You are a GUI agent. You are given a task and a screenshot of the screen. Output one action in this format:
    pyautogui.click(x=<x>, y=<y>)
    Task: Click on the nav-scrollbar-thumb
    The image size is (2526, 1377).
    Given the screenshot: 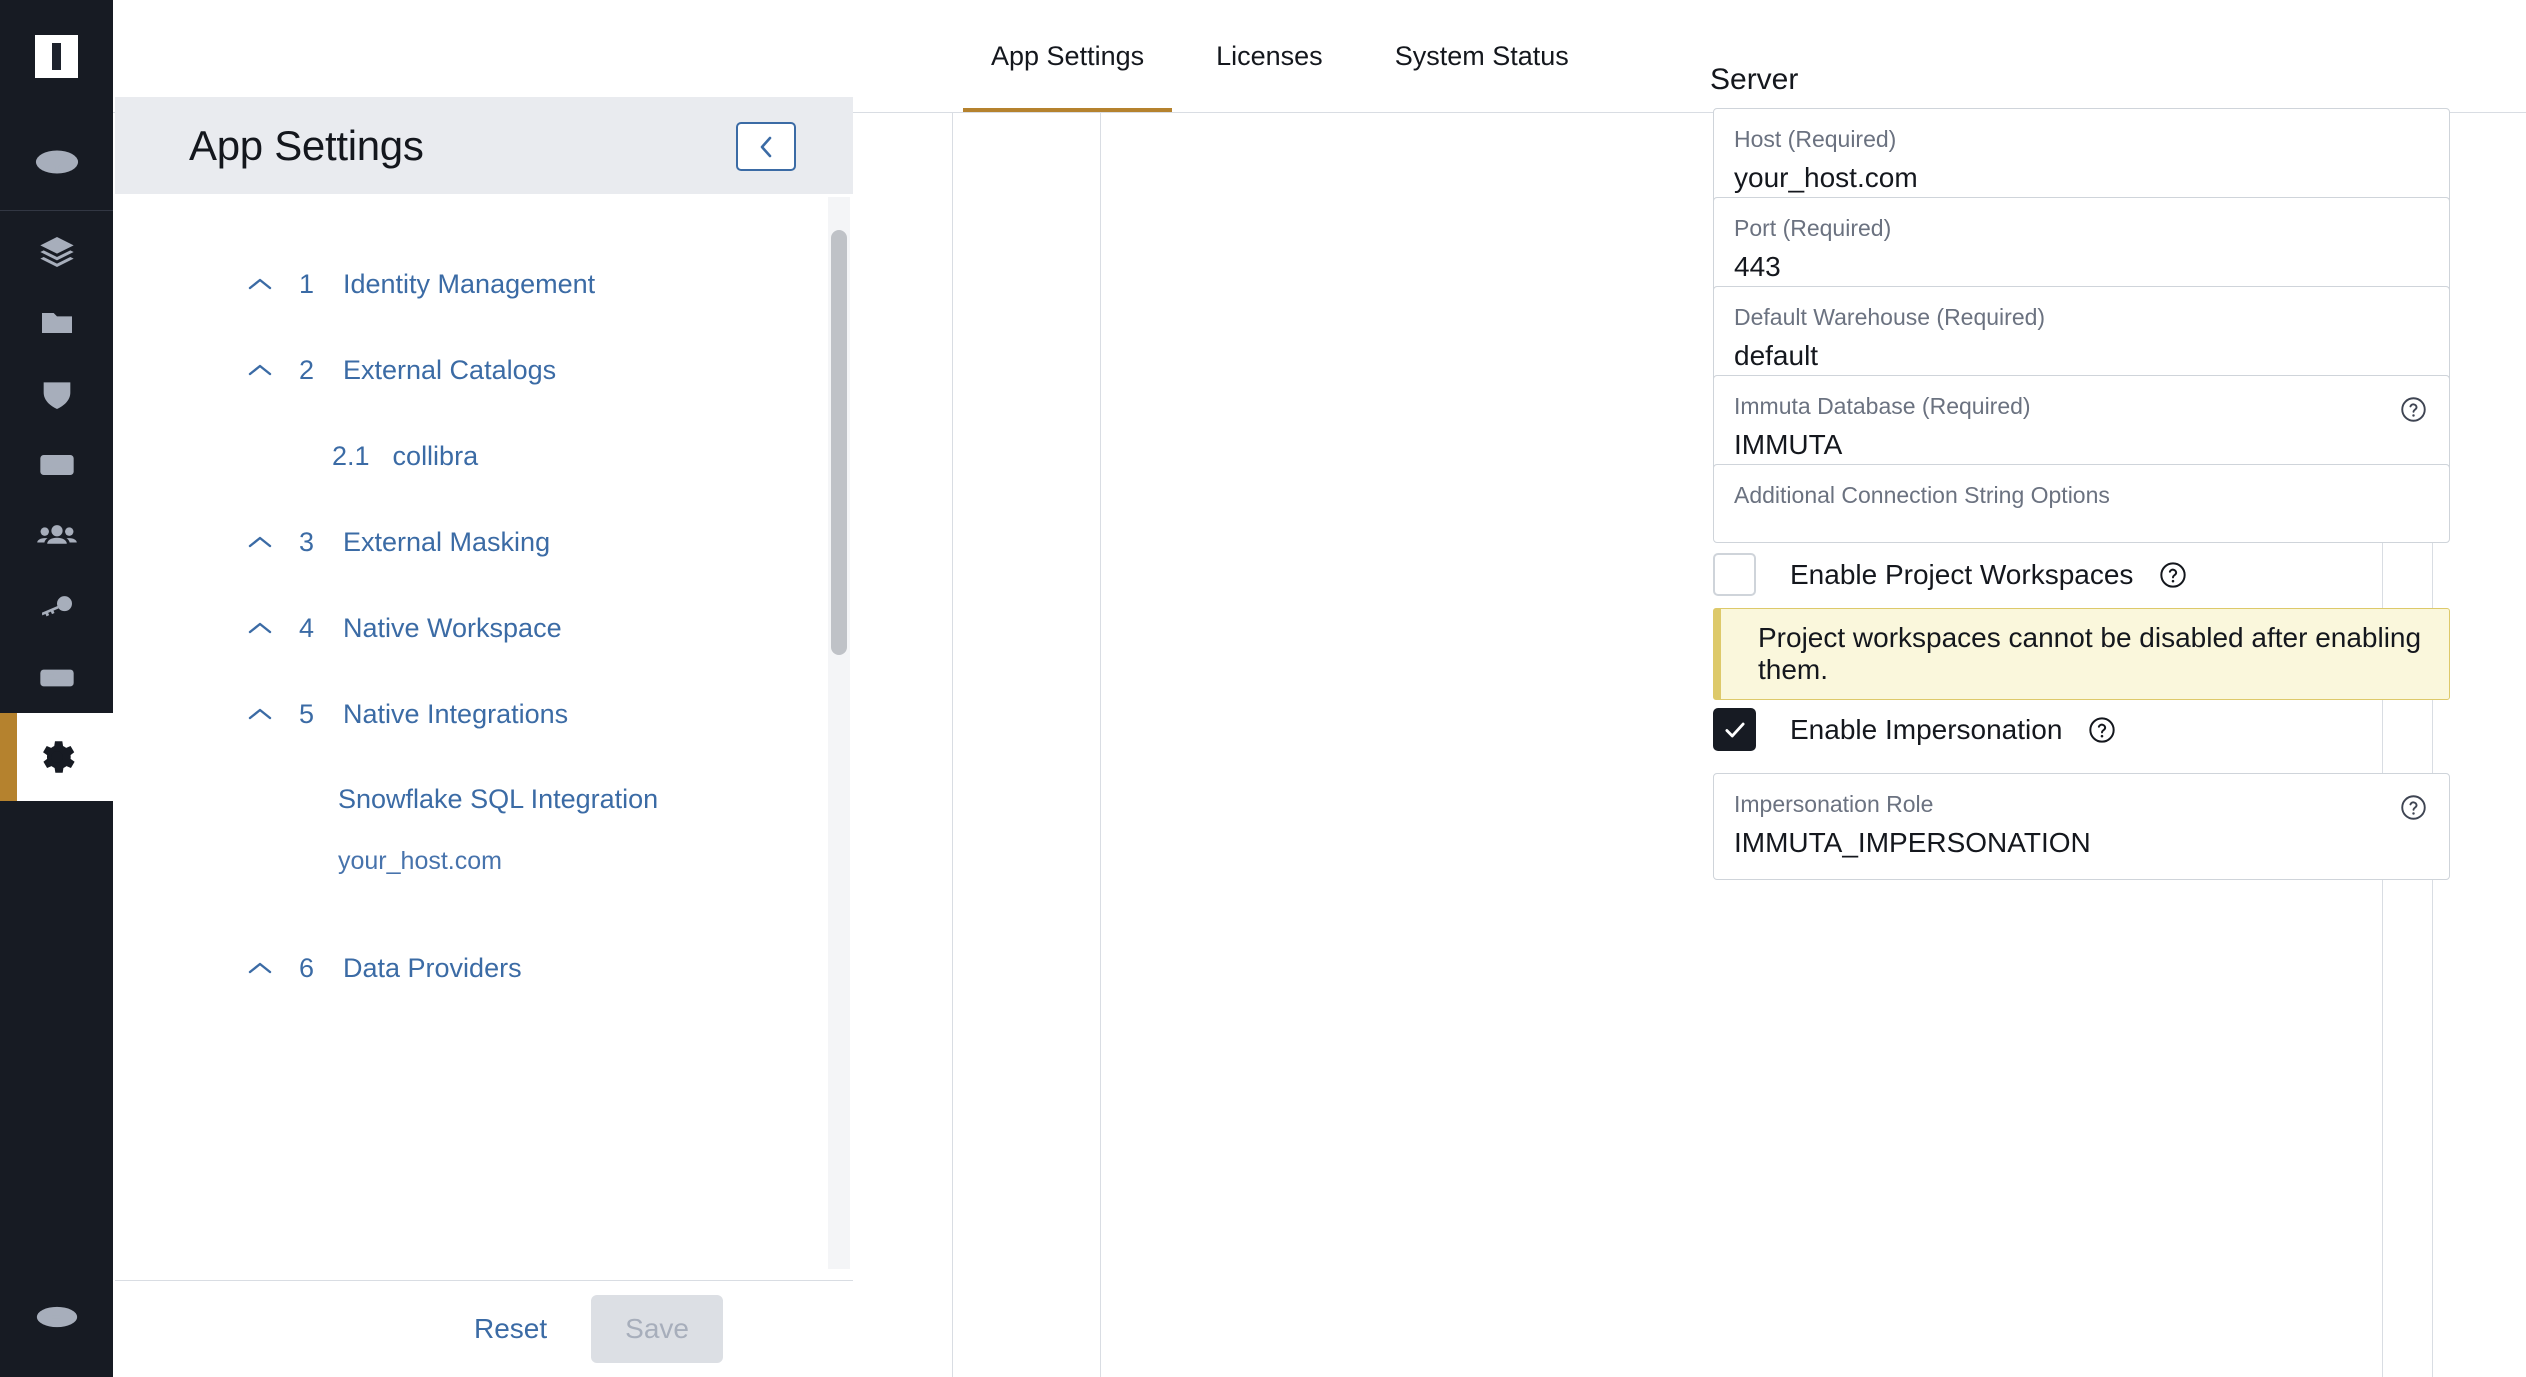 What is the action you would take?
    pyautogui.click(x=839, y=442)
    